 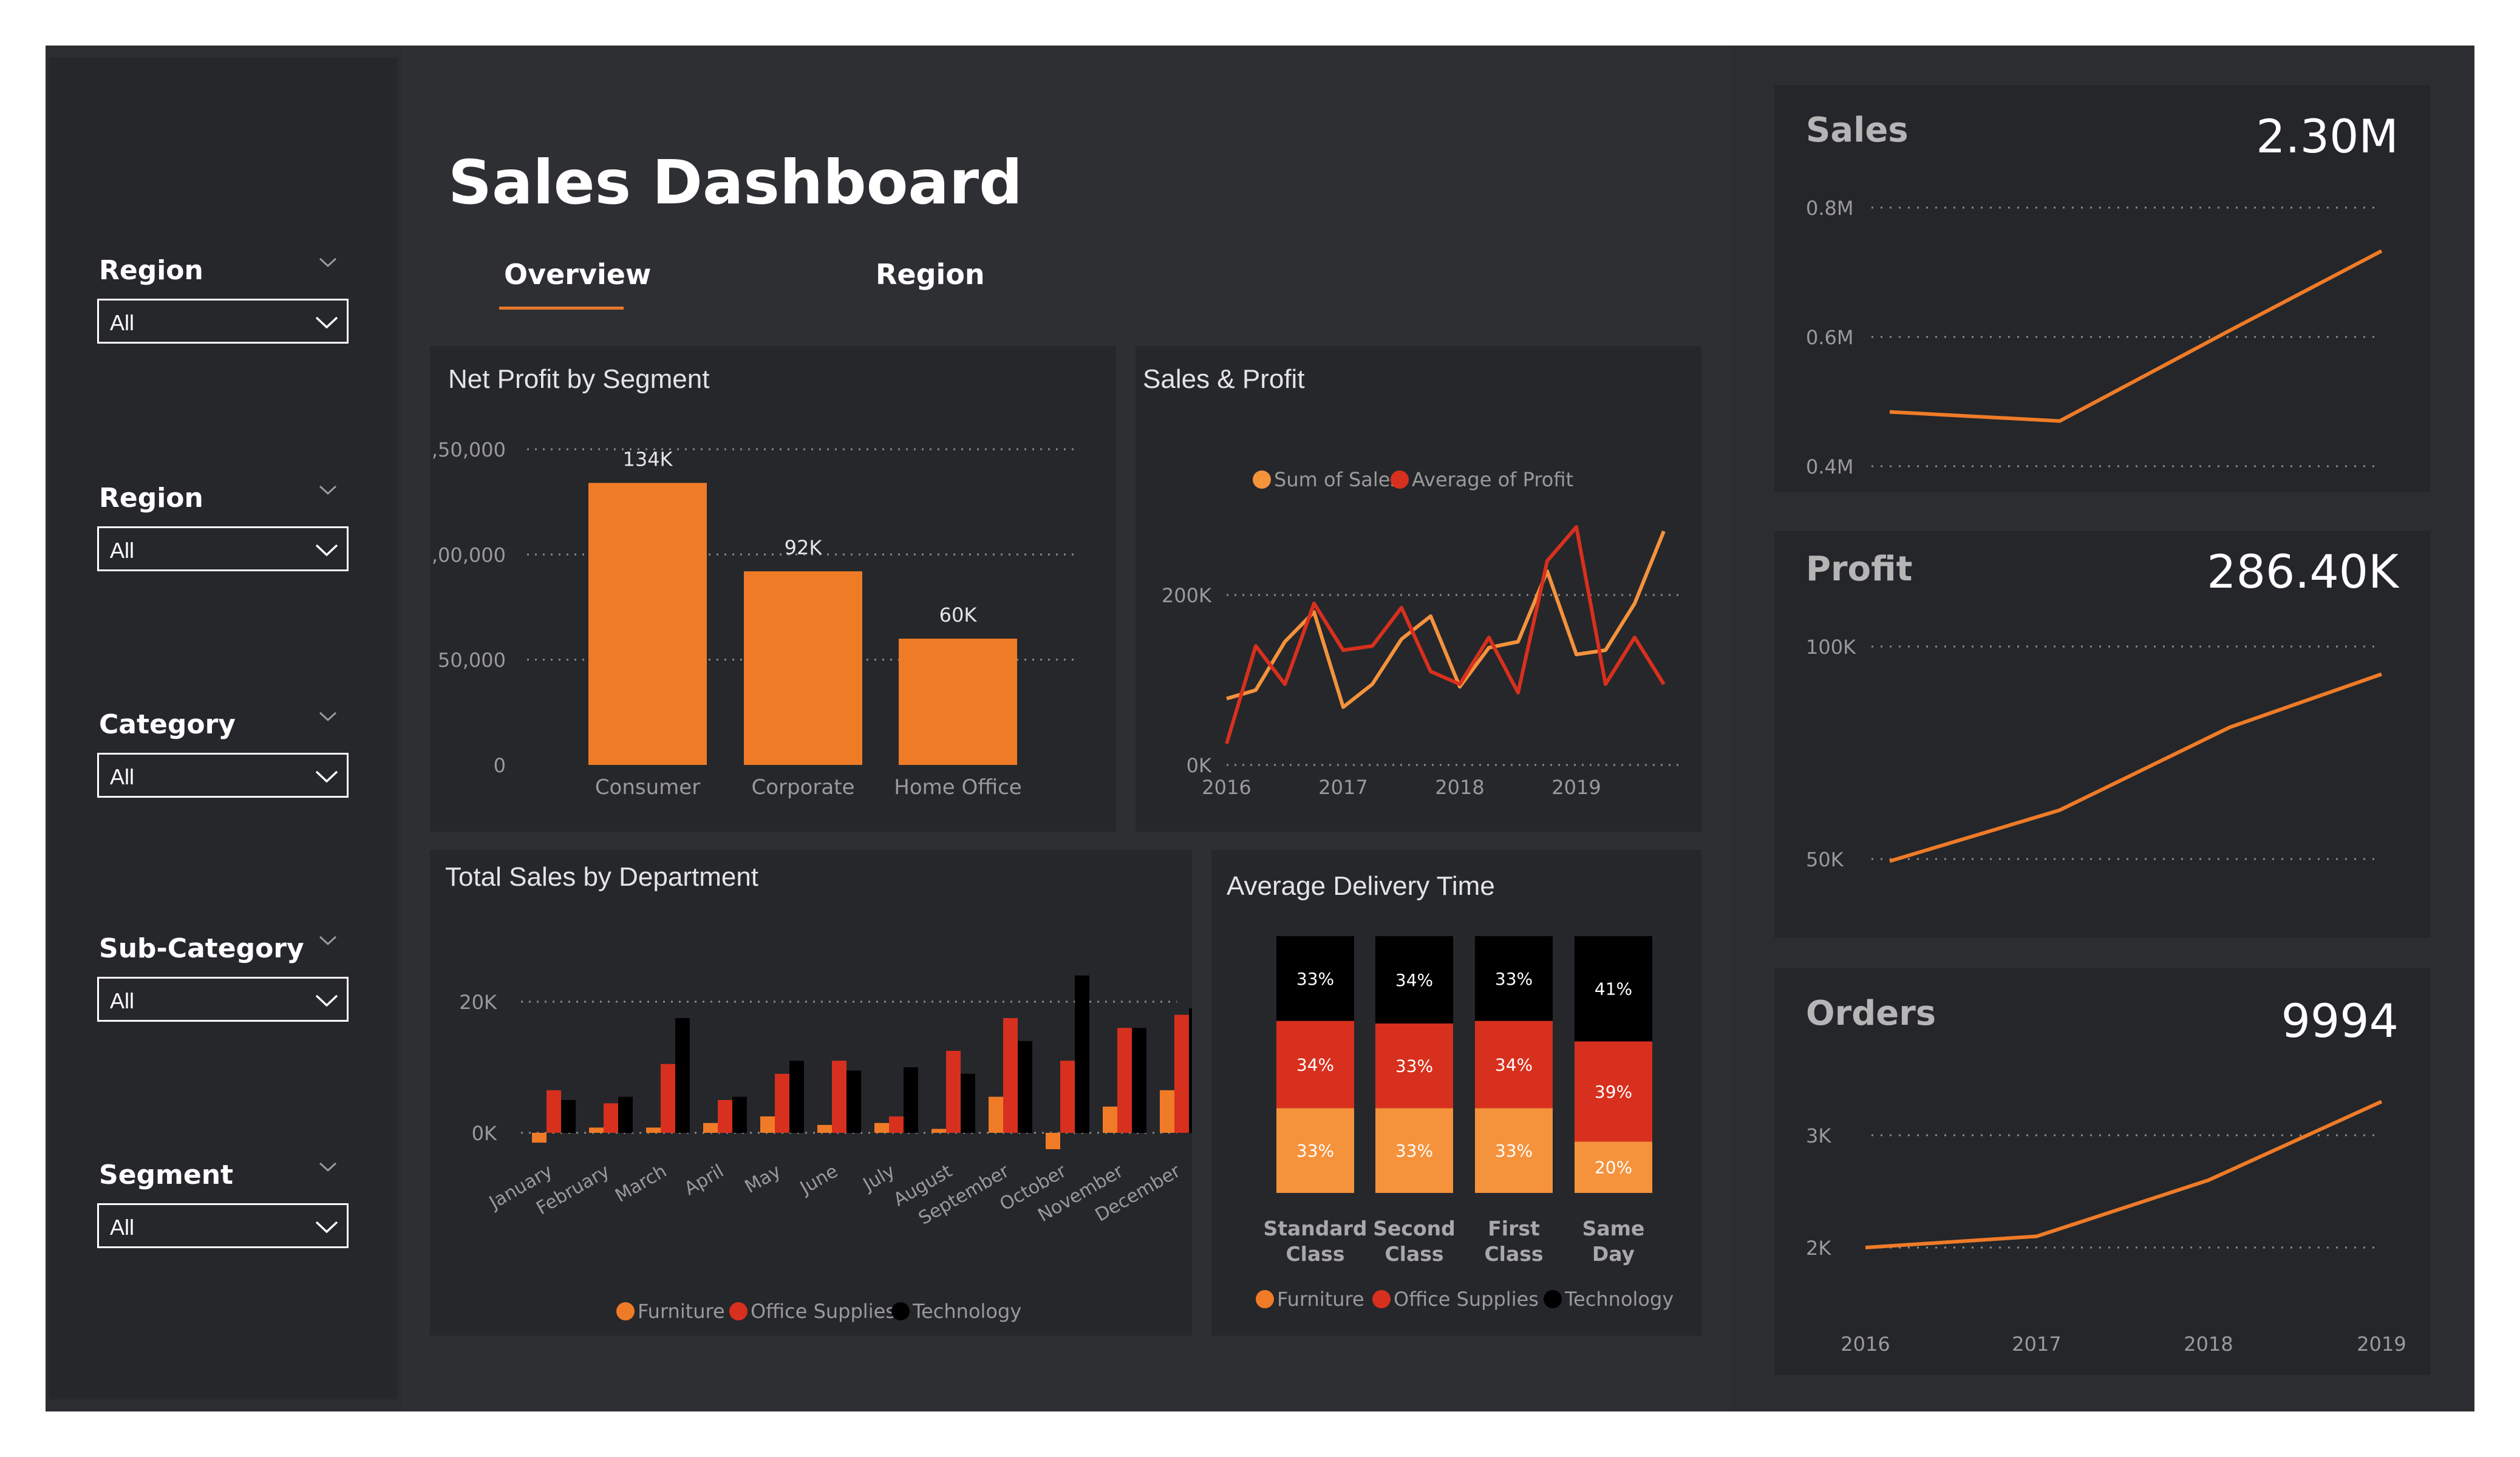 What do you see at coordinates (1315, 1065) in the screenshot?
I see `data-label: 34%` at bounding box center [1315, 1065].